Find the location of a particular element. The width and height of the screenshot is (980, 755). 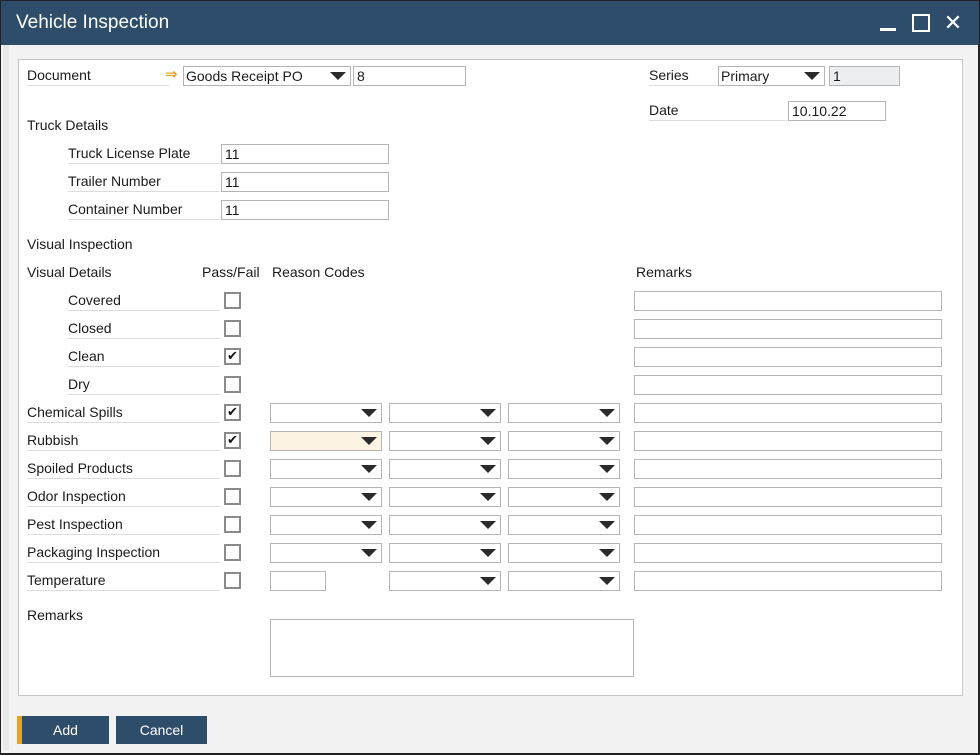

series-label: Series is located at coordinates (683, 76).